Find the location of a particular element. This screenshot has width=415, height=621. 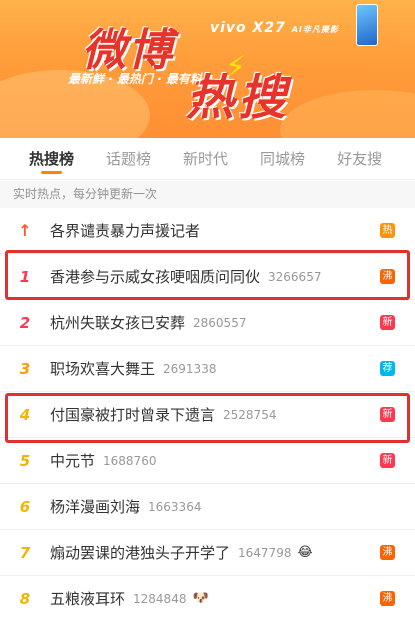

hot-search-title: 各界谴责暴力声援记者 is located at coordinates (125, 230).